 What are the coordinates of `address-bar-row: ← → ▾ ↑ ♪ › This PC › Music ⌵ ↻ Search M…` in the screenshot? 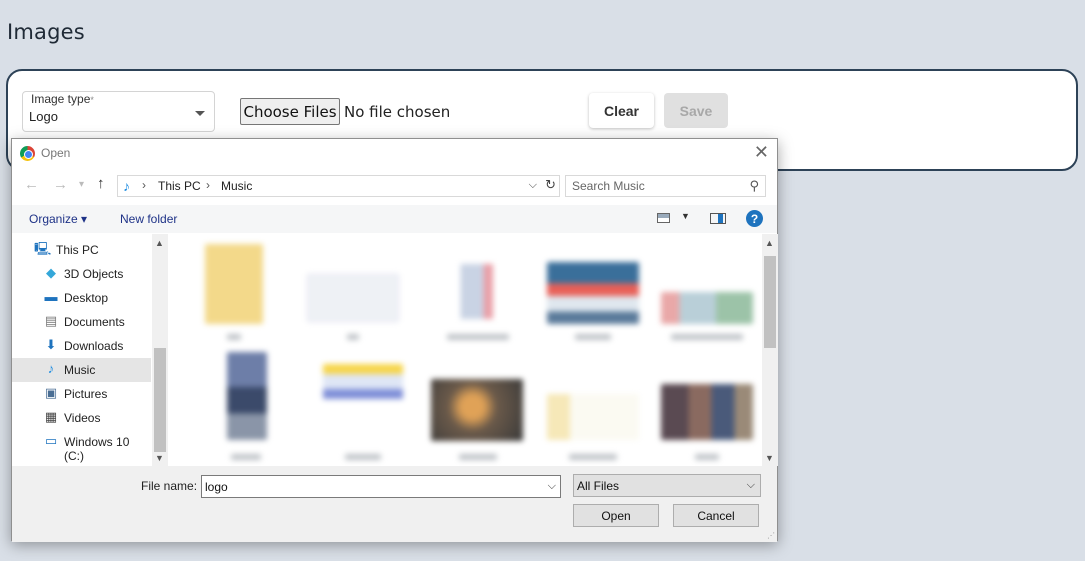 It's located at (394, 186).